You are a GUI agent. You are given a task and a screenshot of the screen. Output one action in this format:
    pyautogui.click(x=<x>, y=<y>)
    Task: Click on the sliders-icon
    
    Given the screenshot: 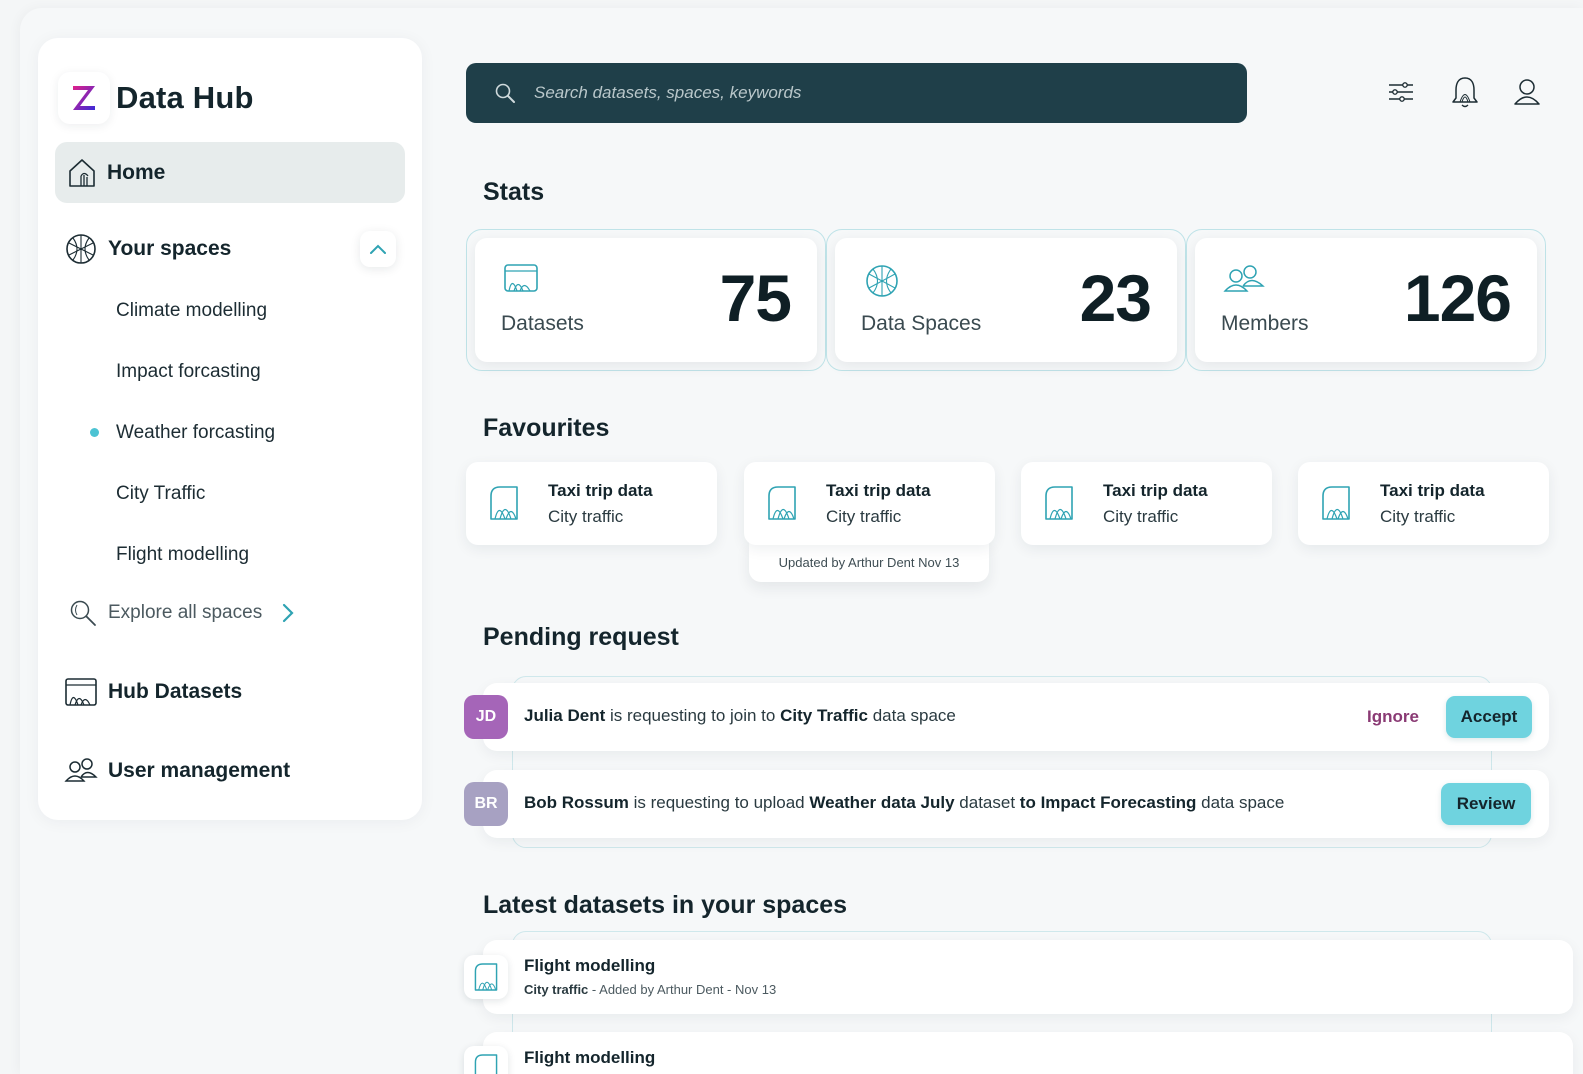 What is the action you would take?
    pyautogui.click(x=1401, y=92)
    